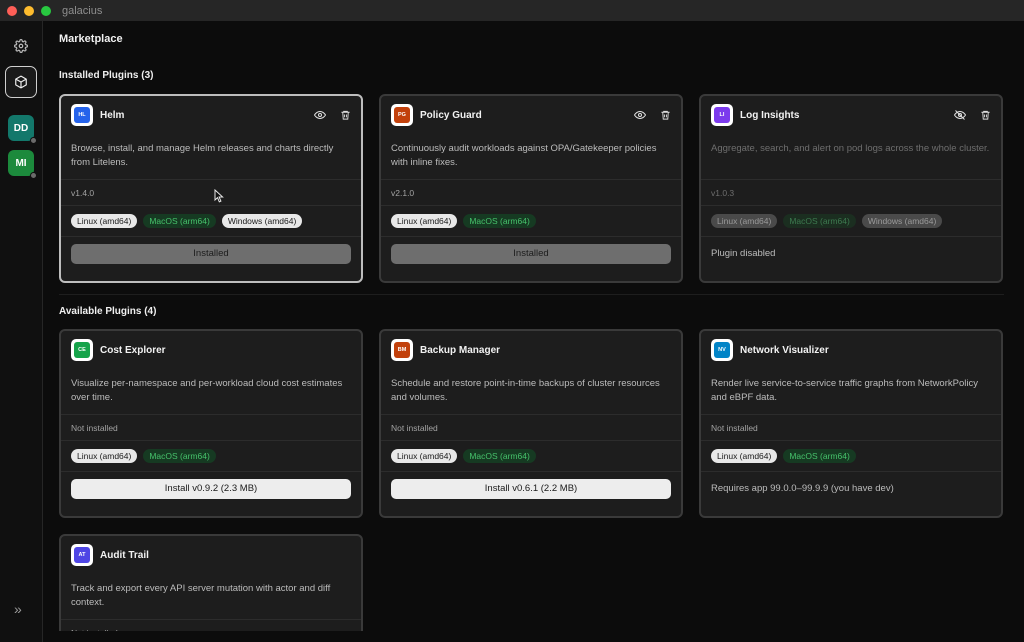  I want to click on plugin-name: Log Insights, so click(770, 115).